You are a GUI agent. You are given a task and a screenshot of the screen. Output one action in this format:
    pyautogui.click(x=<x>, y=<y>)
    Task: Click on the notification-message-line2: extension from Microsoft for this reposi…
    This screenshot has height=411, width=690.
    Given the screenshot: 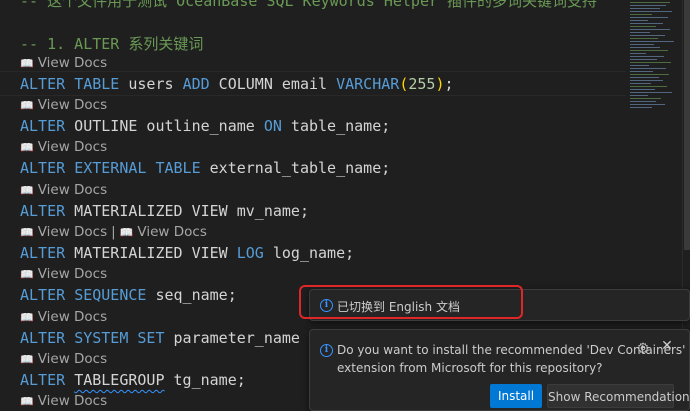 What is the action you would take?
    pyautogui.click(x=470, y=368)
    